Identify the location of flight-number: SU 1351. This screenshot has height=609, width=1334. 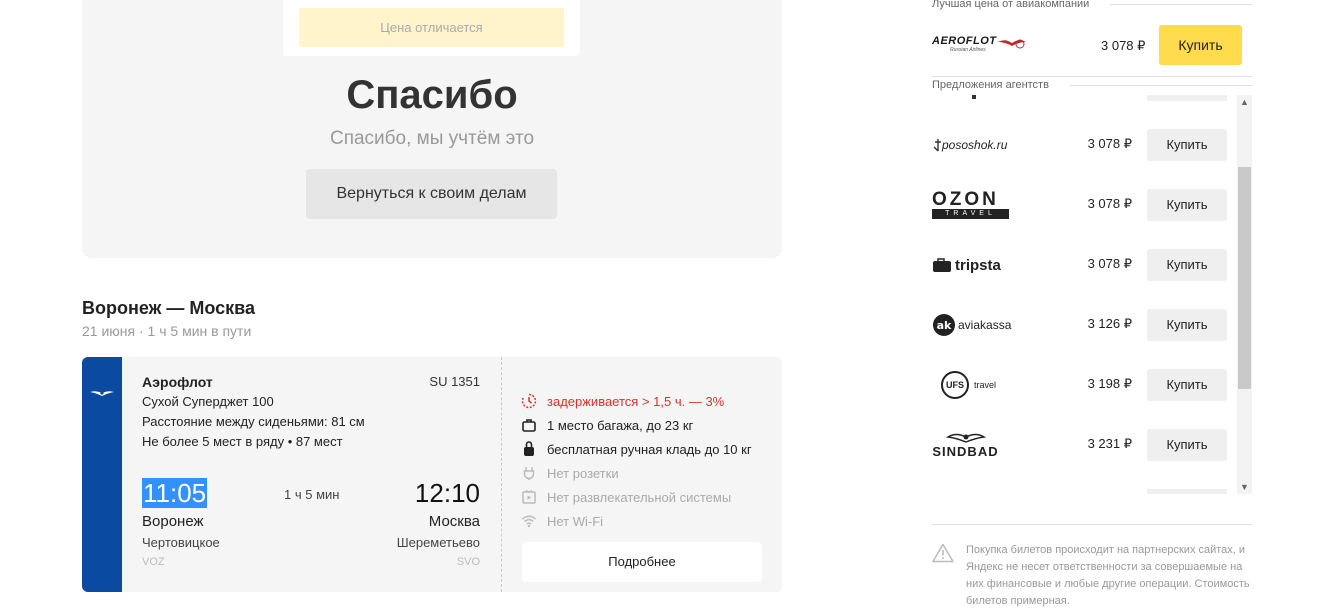
(454, 381).